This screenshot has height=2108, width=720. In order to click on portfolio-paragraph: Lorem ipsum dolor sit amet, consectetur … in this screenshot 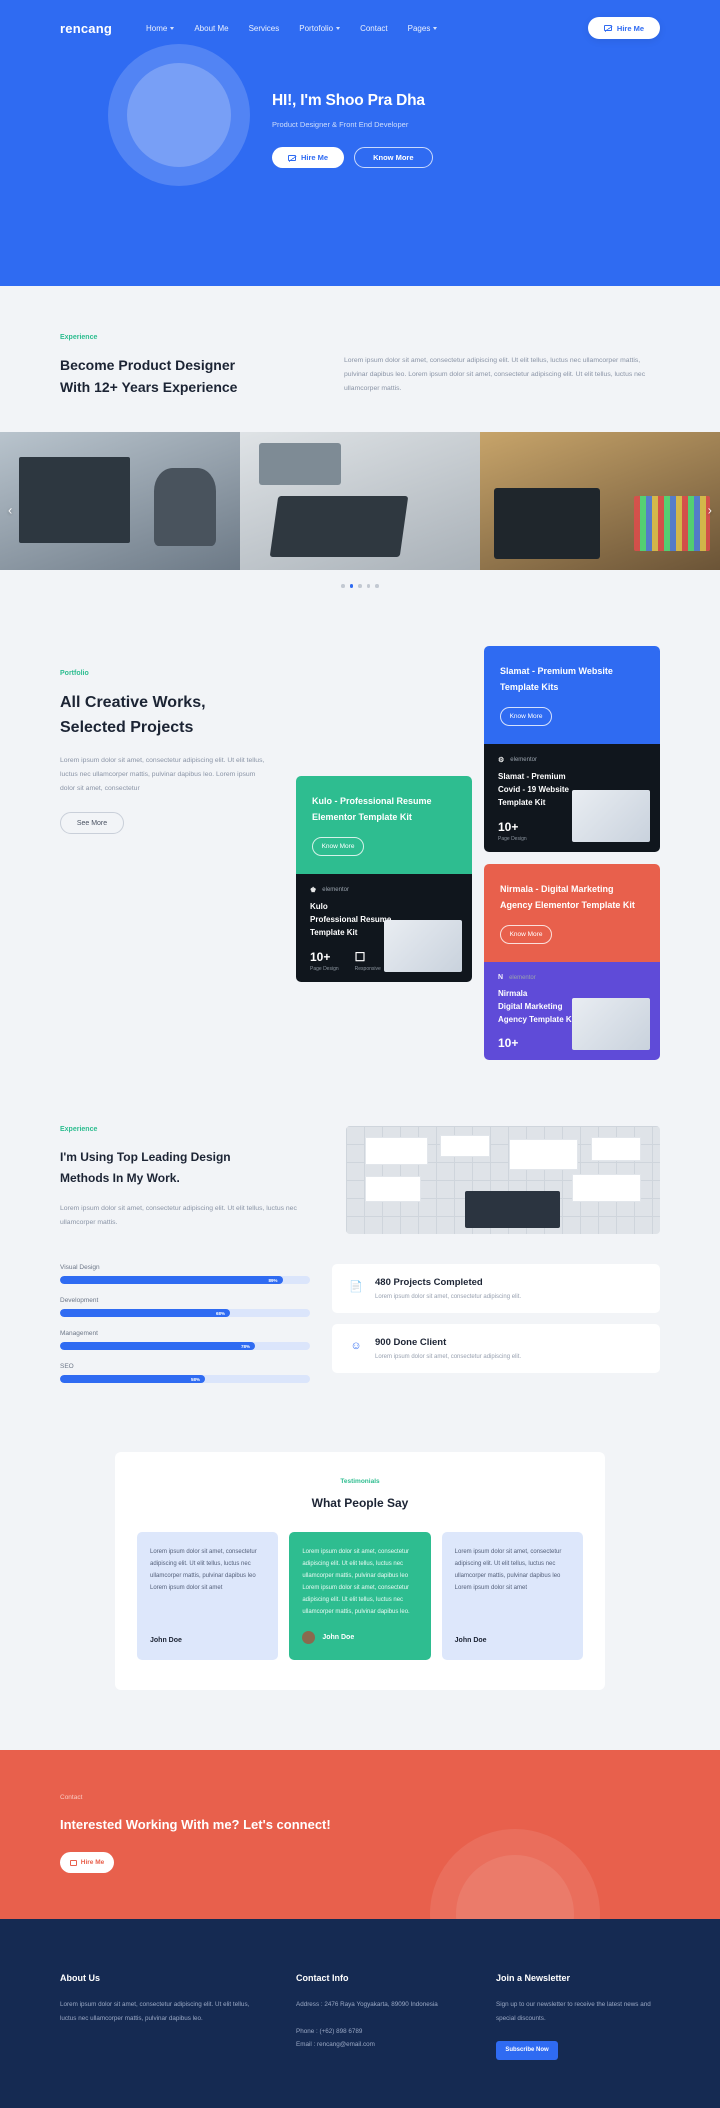, I will do `click(162, 775)`.